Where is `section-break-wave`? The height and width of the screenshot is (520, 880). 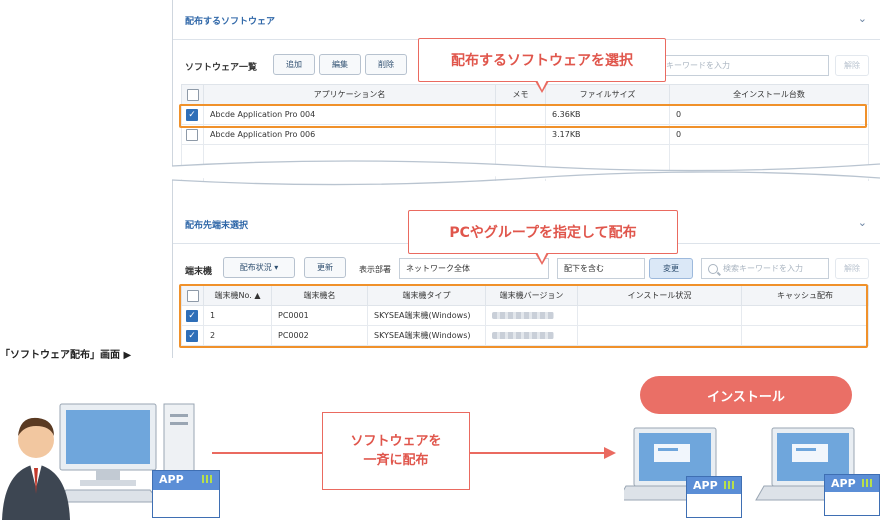
section-break-wave is located at coordinates (525, 173).